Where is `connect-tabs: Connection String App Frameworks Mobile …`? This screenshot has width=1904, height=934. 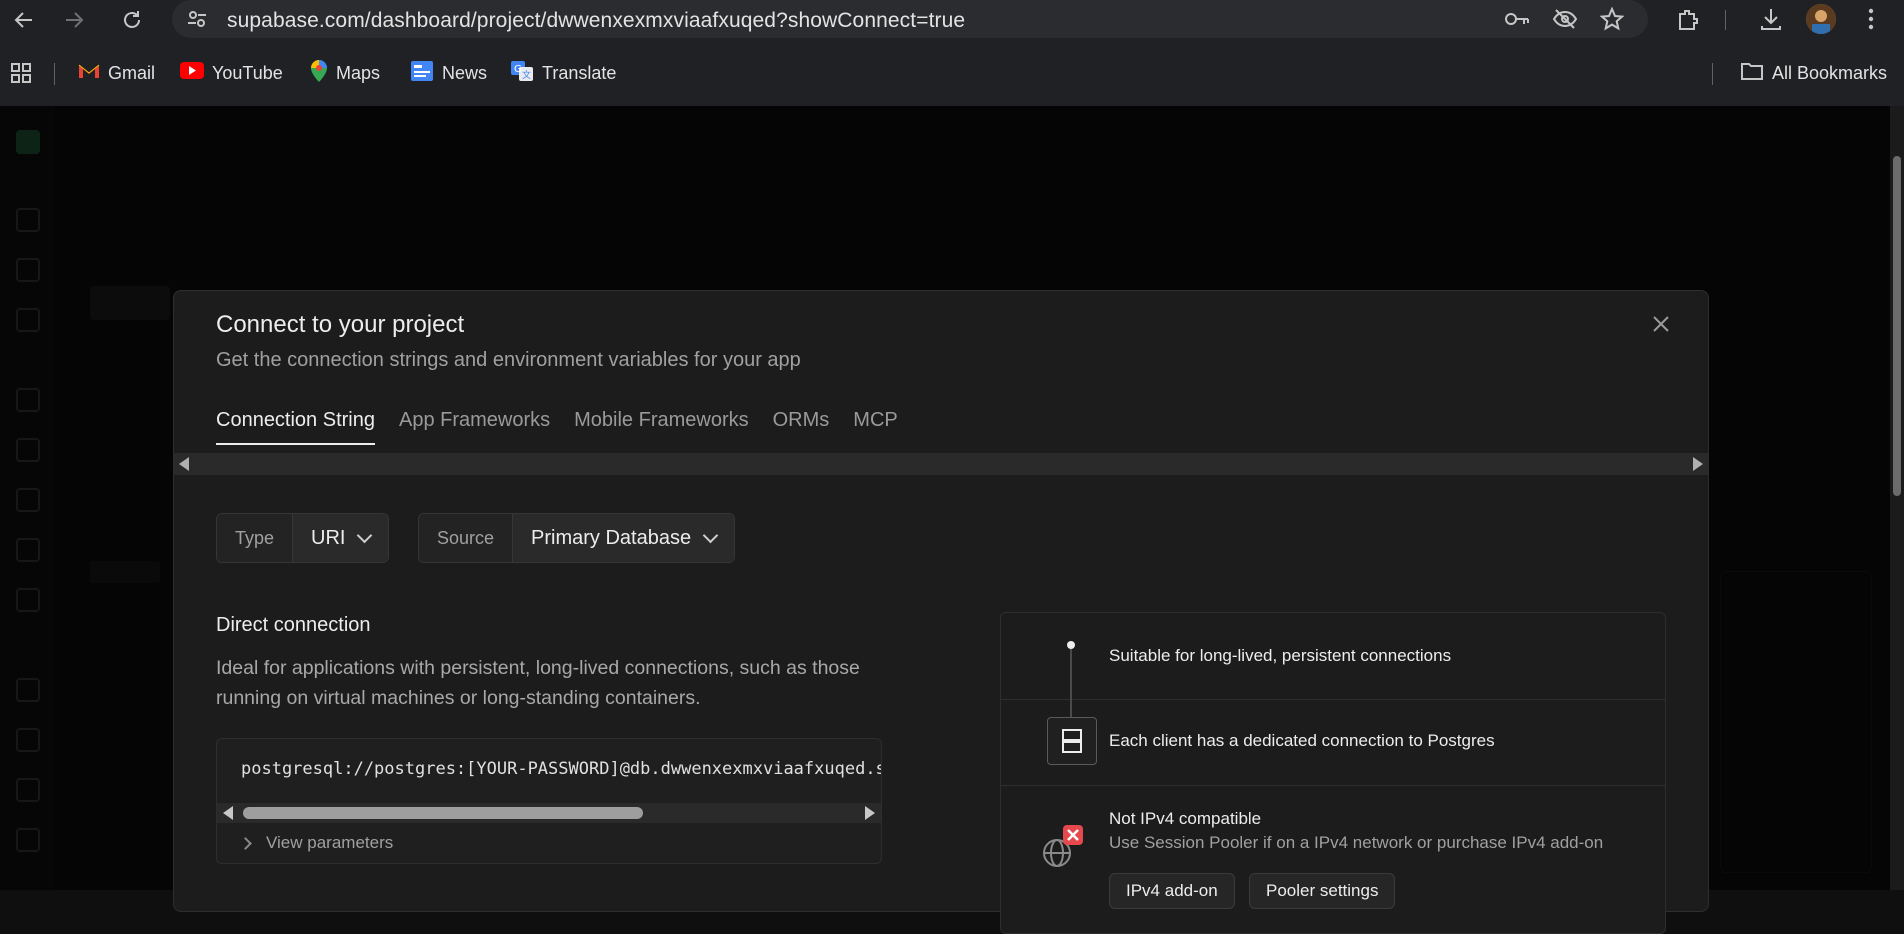
connect-tabs: Connection String App Frameworks Mobile … is located at coordinates (557, 427).